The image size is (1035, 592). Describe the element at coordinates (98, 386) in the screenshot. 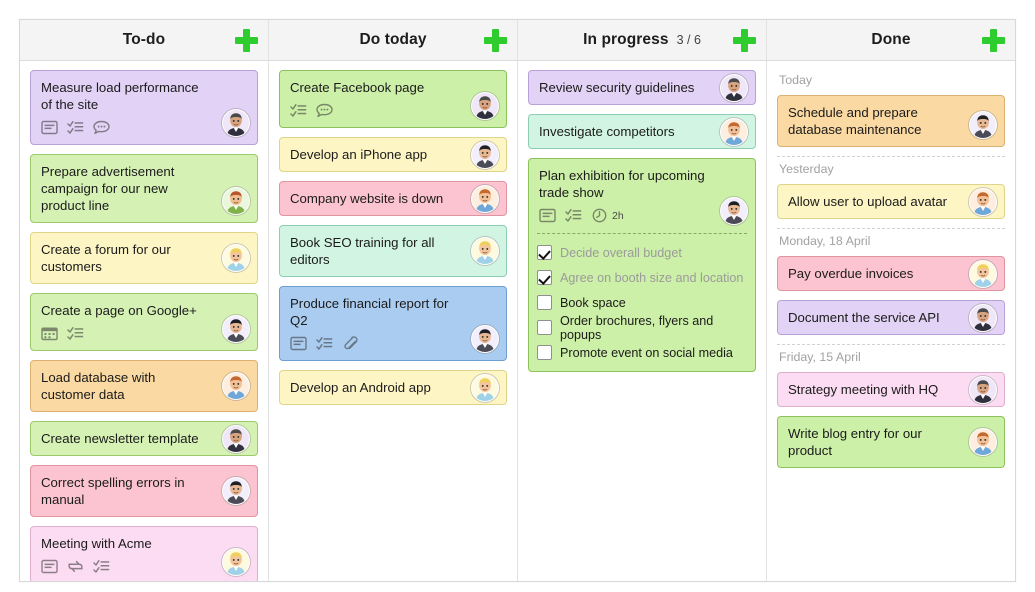

I see `card-title: Load database with customer data` at that location.